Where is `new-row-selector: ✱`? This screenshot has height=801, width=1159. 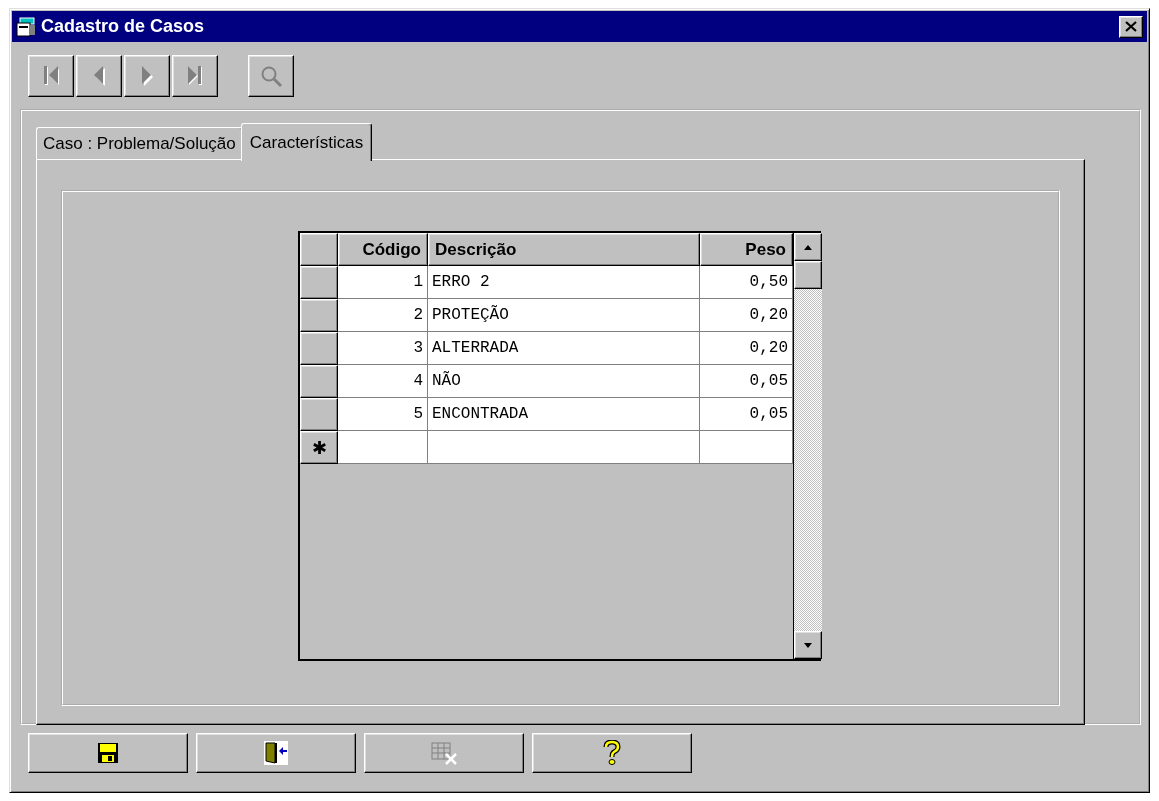 new-row-selector: ✱ is located at coordinates (319, 447).